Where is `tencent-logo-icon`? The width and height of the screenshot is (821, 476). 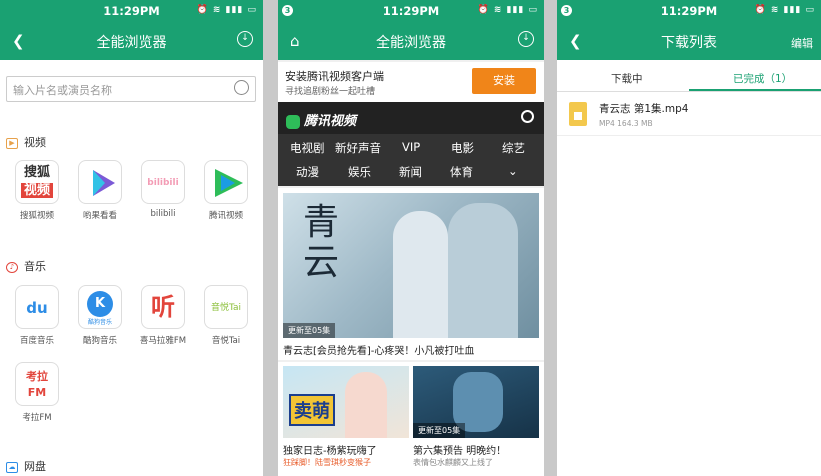
tencent-logo-icon is located at coordinates (293, 121).